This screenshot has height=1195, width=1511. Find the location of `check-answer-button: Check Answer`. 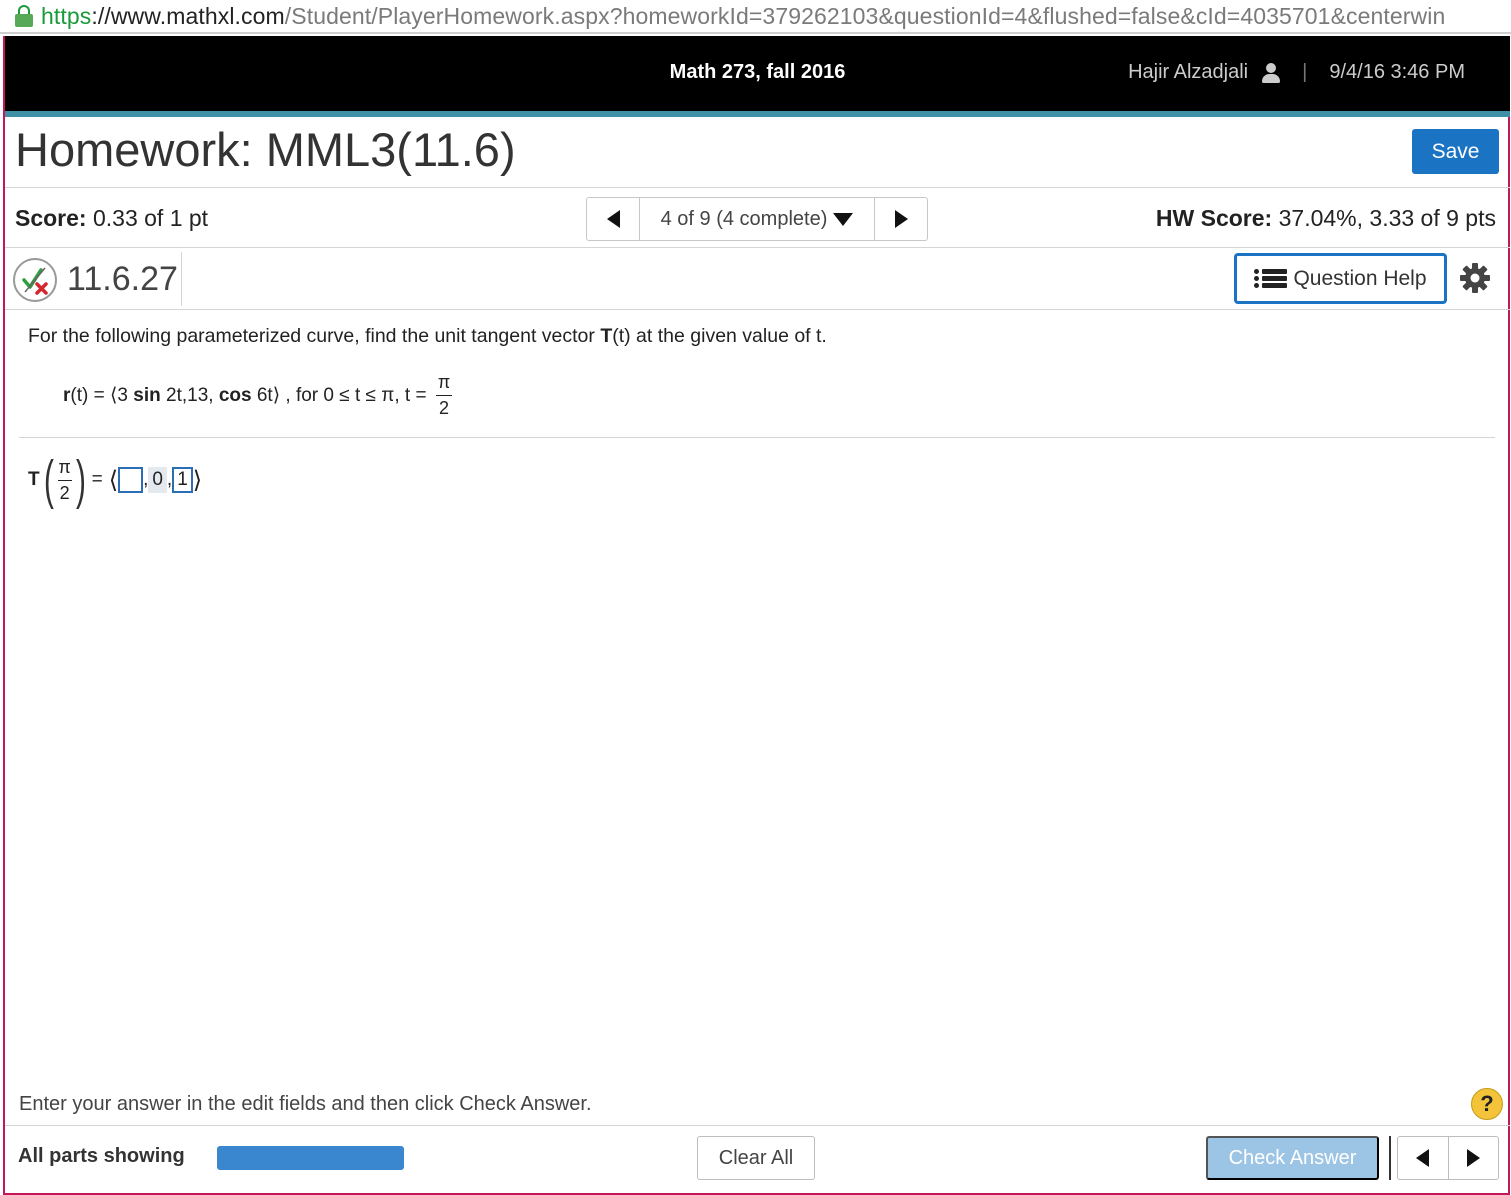

check-answer-button: Check Answer is located at coordinates (1292, 1158).